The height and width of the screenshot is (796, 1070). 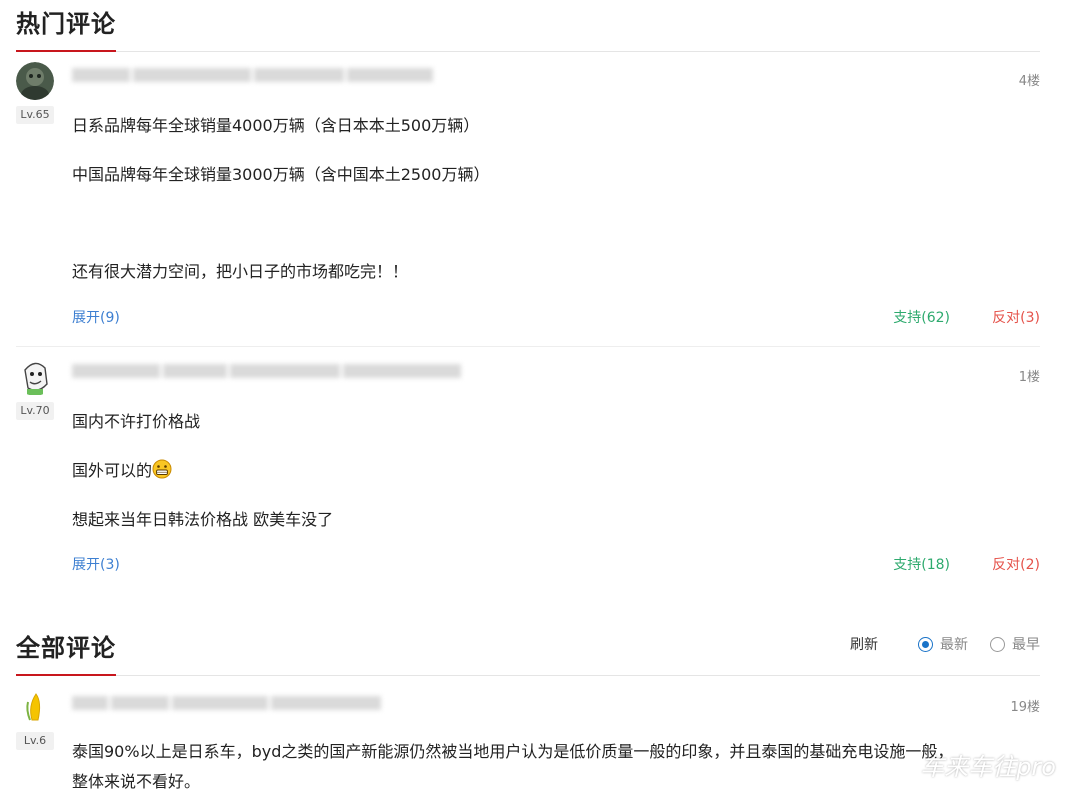 What do you see at coordinates (1026, 645) in the screenshot?
I see `sort-oldest-label: 最早` at bounding box center [1026, 645].